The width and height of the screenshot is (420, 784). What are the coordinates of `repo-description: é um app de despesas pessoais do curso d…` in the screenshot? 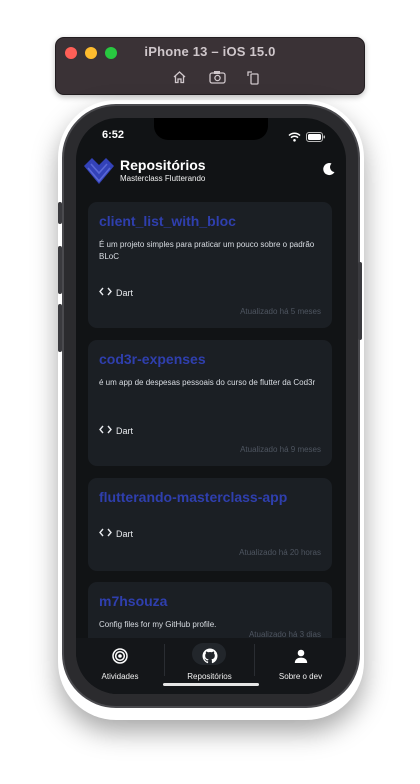 It's located at (207, 382).